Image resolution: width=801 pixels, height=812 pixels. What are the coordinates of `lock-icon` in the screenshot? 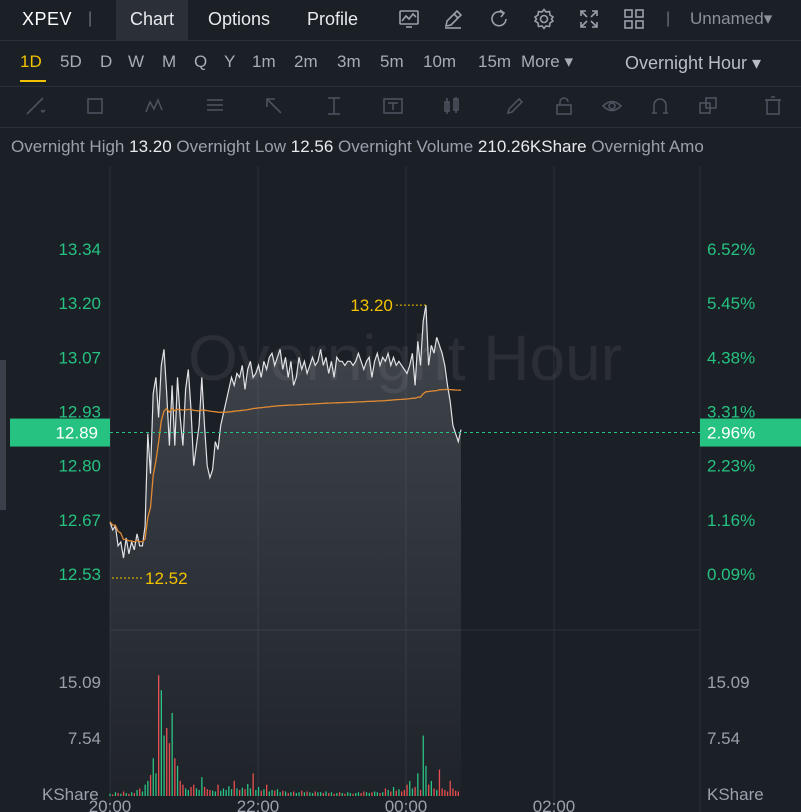 It's located at (564, 106).